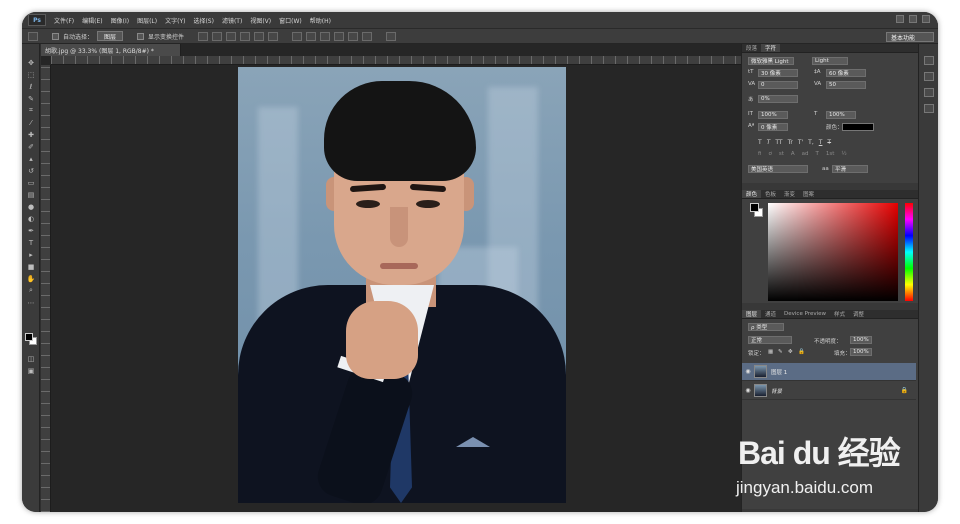  What do you see at coordinates (31, 134) in the screenshot?
I see `healing-tool-icon: ✚` at bounding box center [31, 134].